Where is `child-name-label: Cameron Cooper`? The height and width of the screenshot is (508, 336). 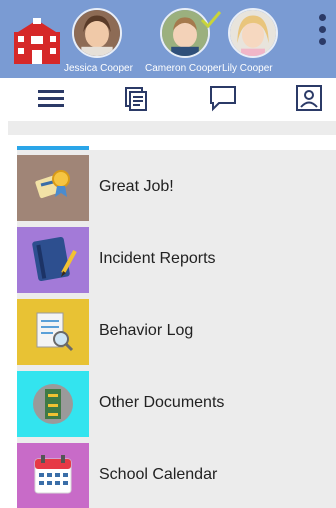
child-name-label: Cameron Cooper is located at coordinates (183, 68).